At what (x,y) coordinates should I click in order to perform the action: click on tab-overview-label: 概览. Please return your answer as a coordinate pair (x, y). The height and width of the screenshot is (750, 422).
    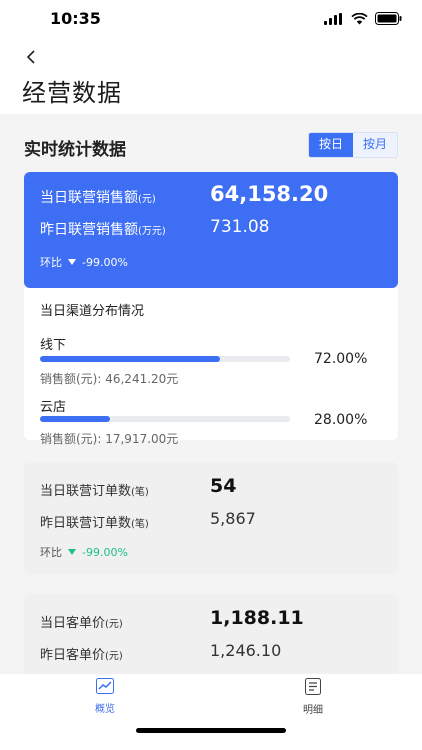
    Looking at the image, I should click on (105, 709).